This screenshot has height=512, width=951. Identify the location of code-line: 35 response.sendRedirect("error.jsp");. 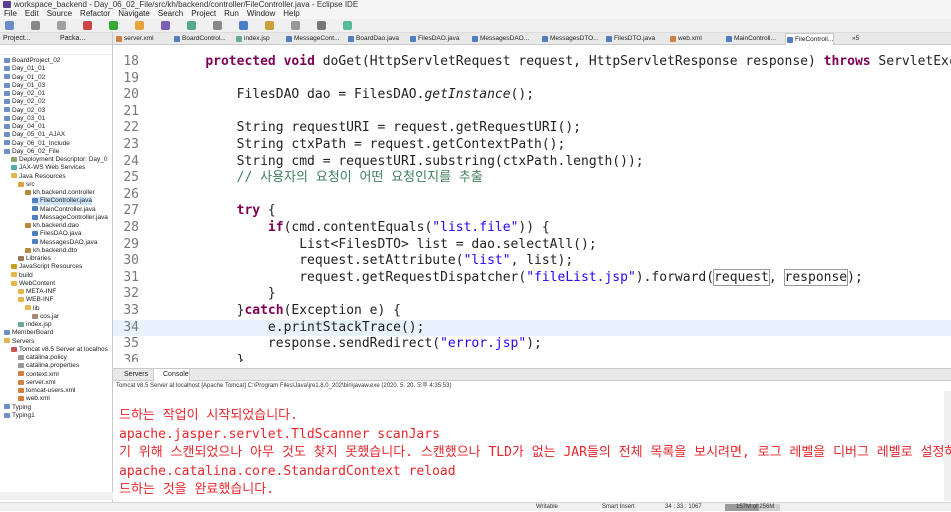
(532, 344).